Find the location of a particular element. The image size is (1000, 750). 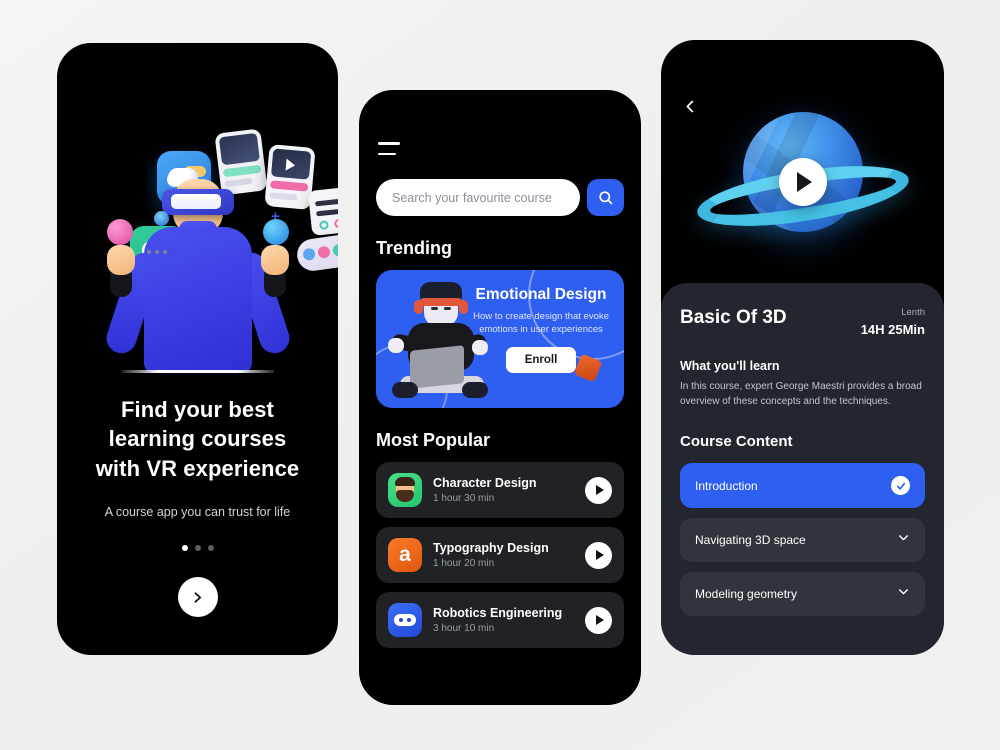

course-duration: 1 hour 20 min is located at coordinates (464, 563).